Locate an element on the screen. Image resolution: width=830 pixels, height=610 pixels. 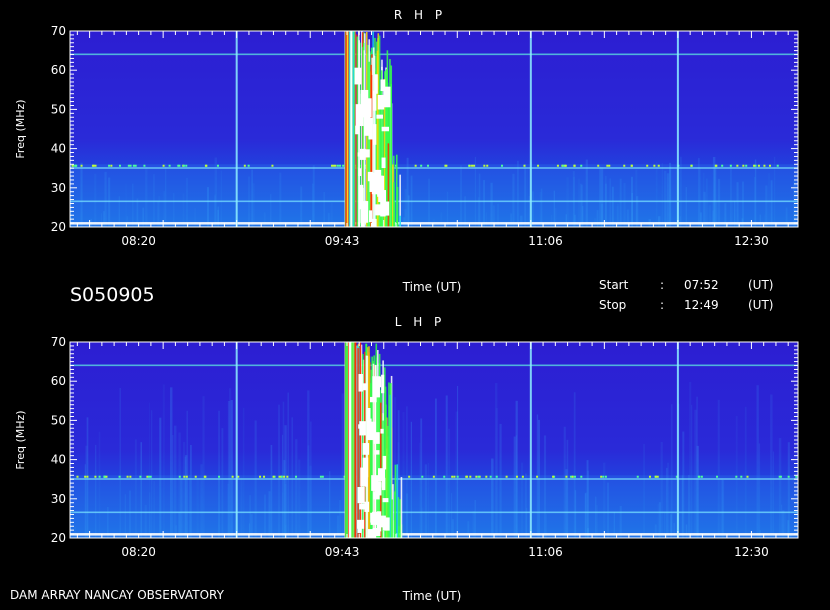
stop-unit: (UT) is located at coordinates (761, 305).